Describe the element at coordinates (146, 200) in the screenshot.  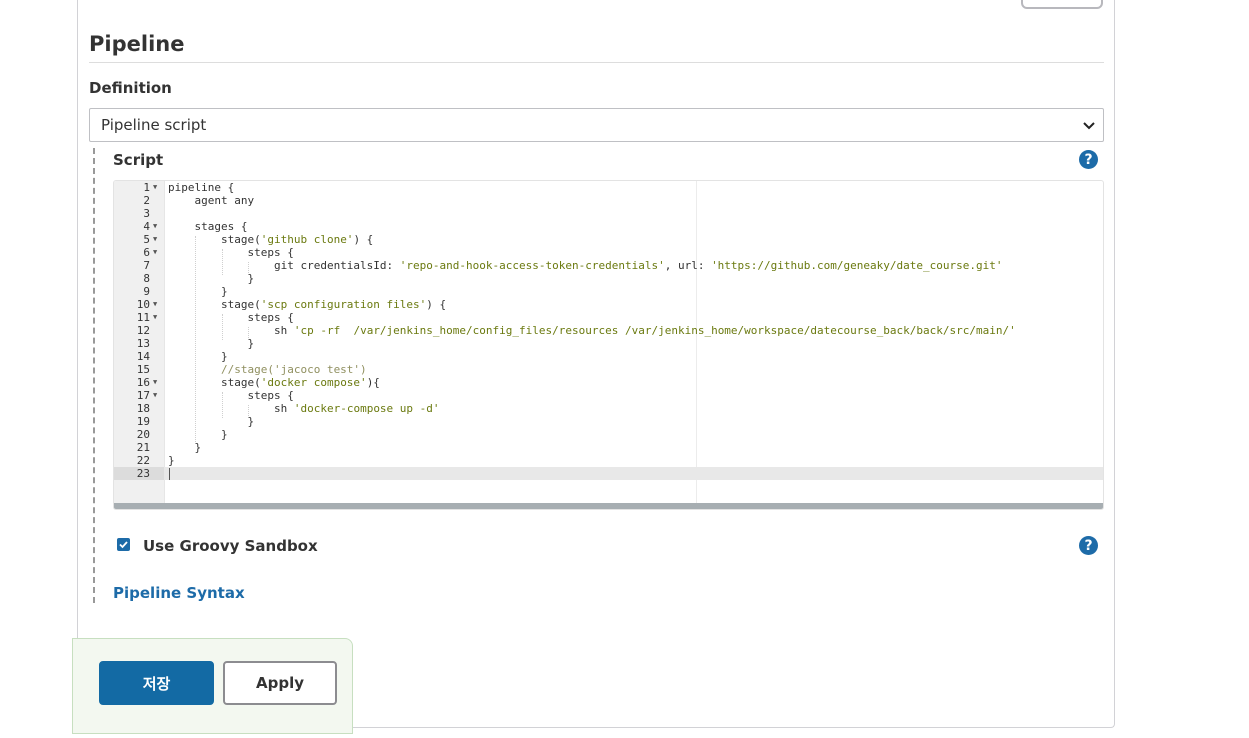
I see `line-number: 2` at that location.